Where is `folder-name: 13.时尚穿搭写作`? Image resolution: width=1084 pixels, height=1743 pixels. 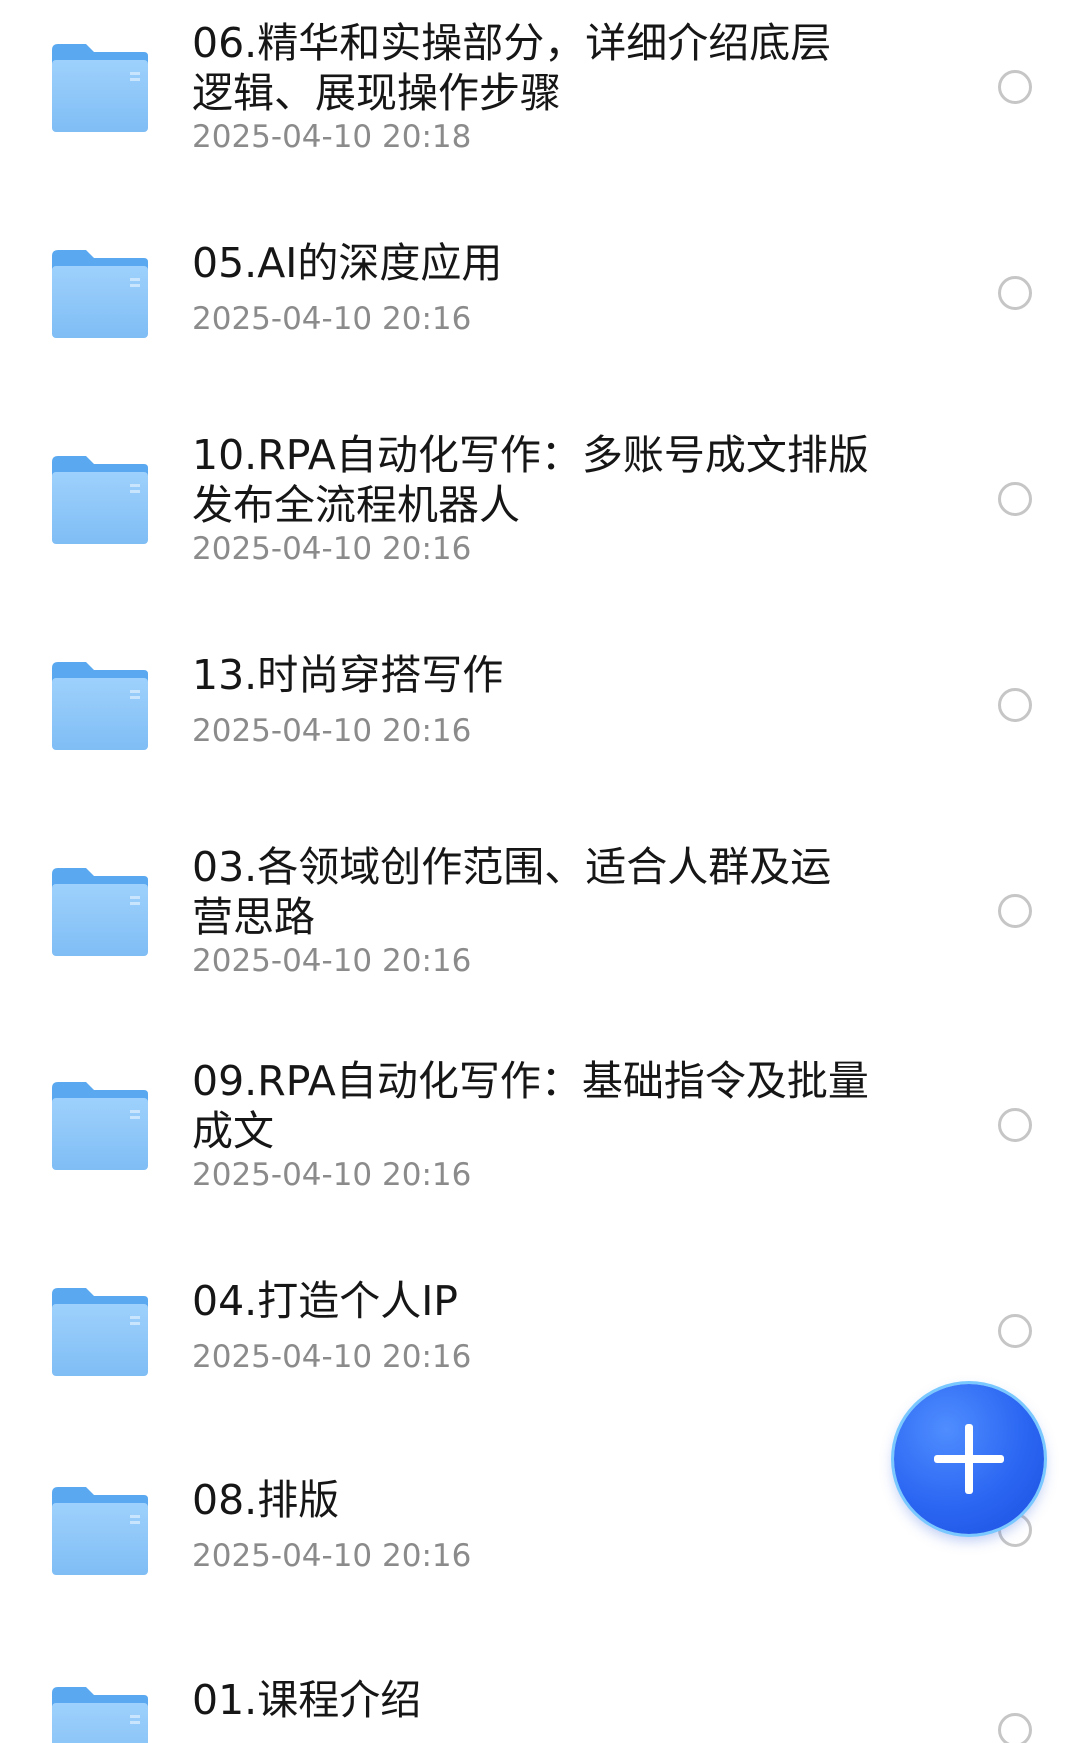 folder-name: 13.时尚穿搭写作 is located at coordinates (348, 675).